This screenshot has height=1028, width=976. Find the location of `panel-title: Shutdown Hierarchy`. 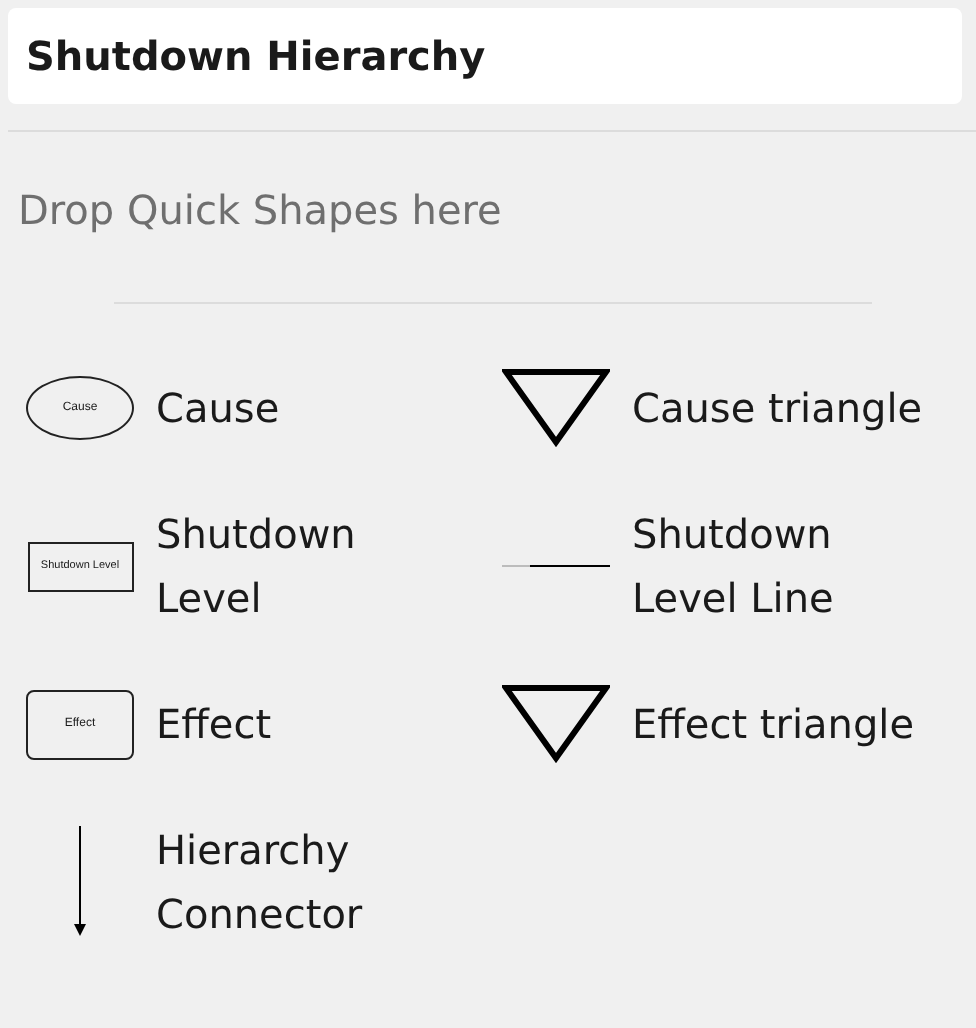

panel-title: Shutdown Hierarchy is located at coordinates (485, 56).